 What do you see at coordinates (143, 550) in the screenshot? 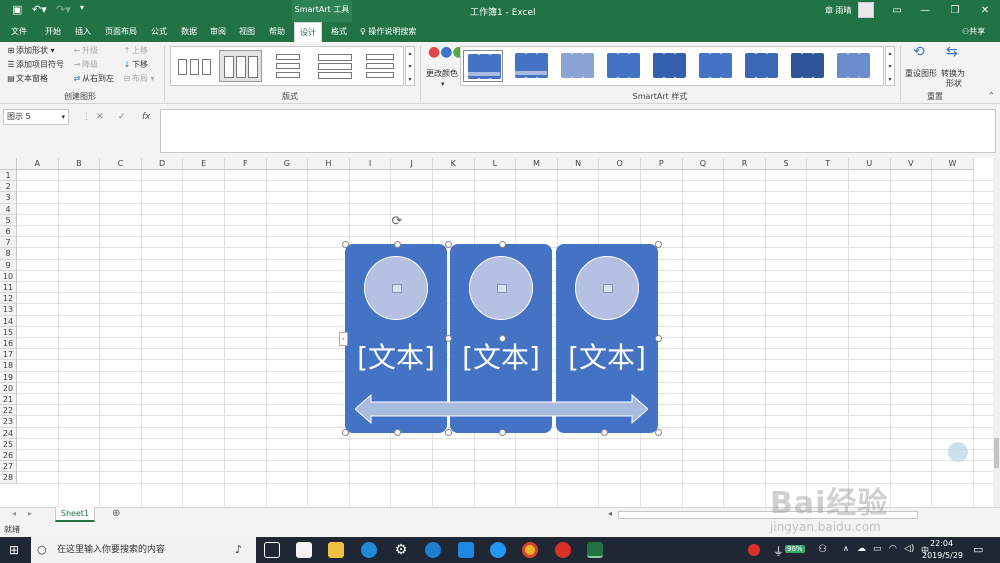
I see `taskbar-search-box: ○ 在这里输入你要搜索的内容 ♪` at bounding box center [143, 550].